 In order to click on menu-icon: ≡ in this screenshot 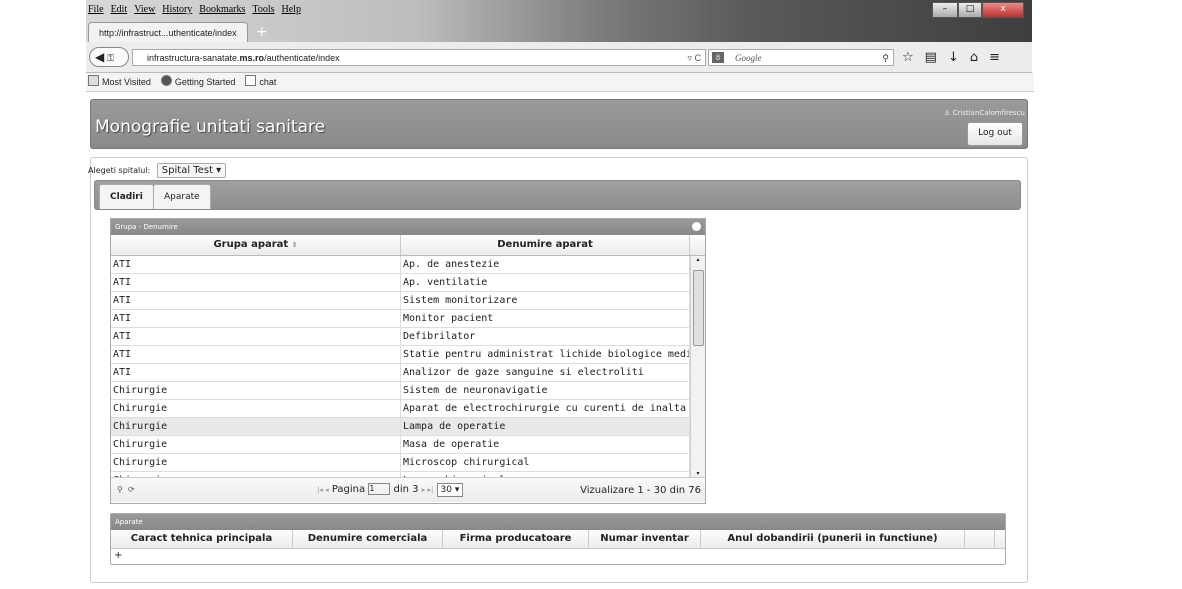, I will do `click(994, 57)`.